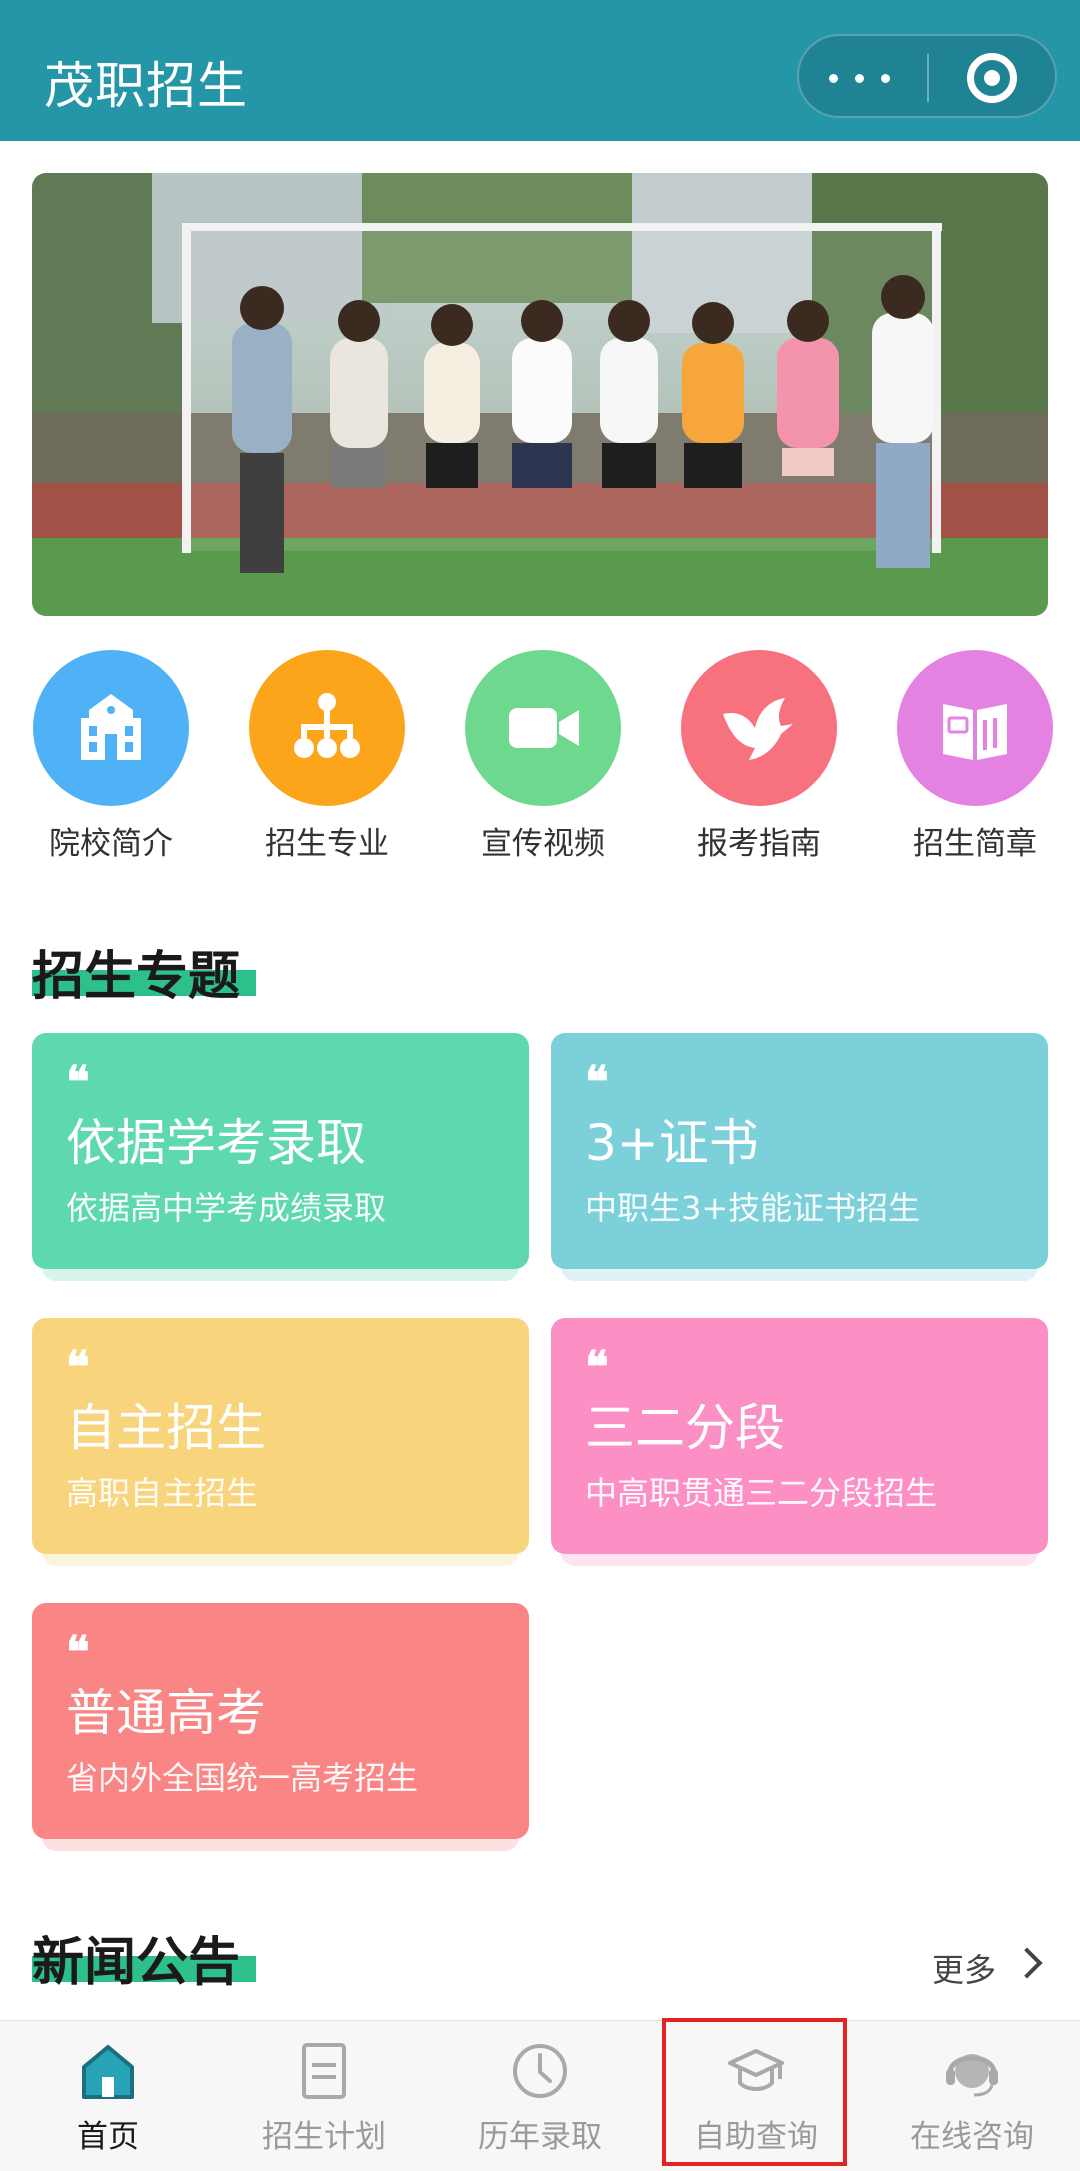 The width and height of the screenshot is (1080, 2171). What do you see at coordinates (543, 728) in the screenshot?
I see `video-camera-icon` at bounding box center [543, 728].